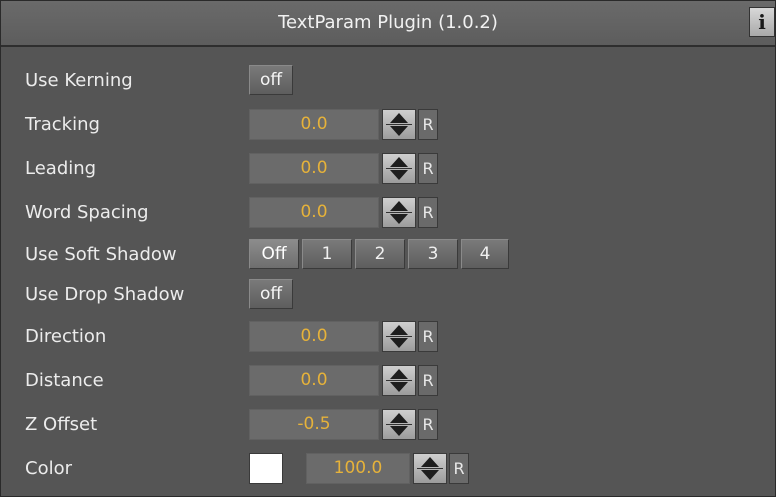 The image size is (776, 497). I want to click on tracking-label: Tracking, so click(62, 124).